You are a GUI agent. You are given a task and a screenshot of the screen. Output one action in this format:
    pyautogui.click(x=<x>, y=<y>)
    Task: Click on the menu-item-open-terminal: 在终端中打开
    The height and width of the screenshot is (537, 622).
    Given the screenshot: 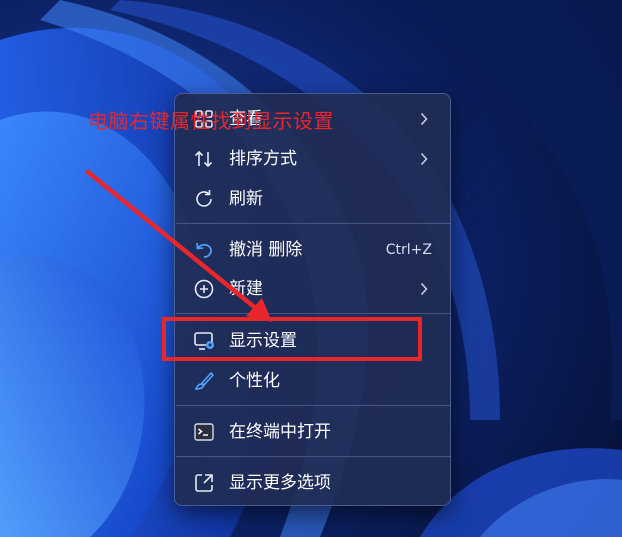 What is the action you would take?
    pyautogui.click(x=312, y=432)
    